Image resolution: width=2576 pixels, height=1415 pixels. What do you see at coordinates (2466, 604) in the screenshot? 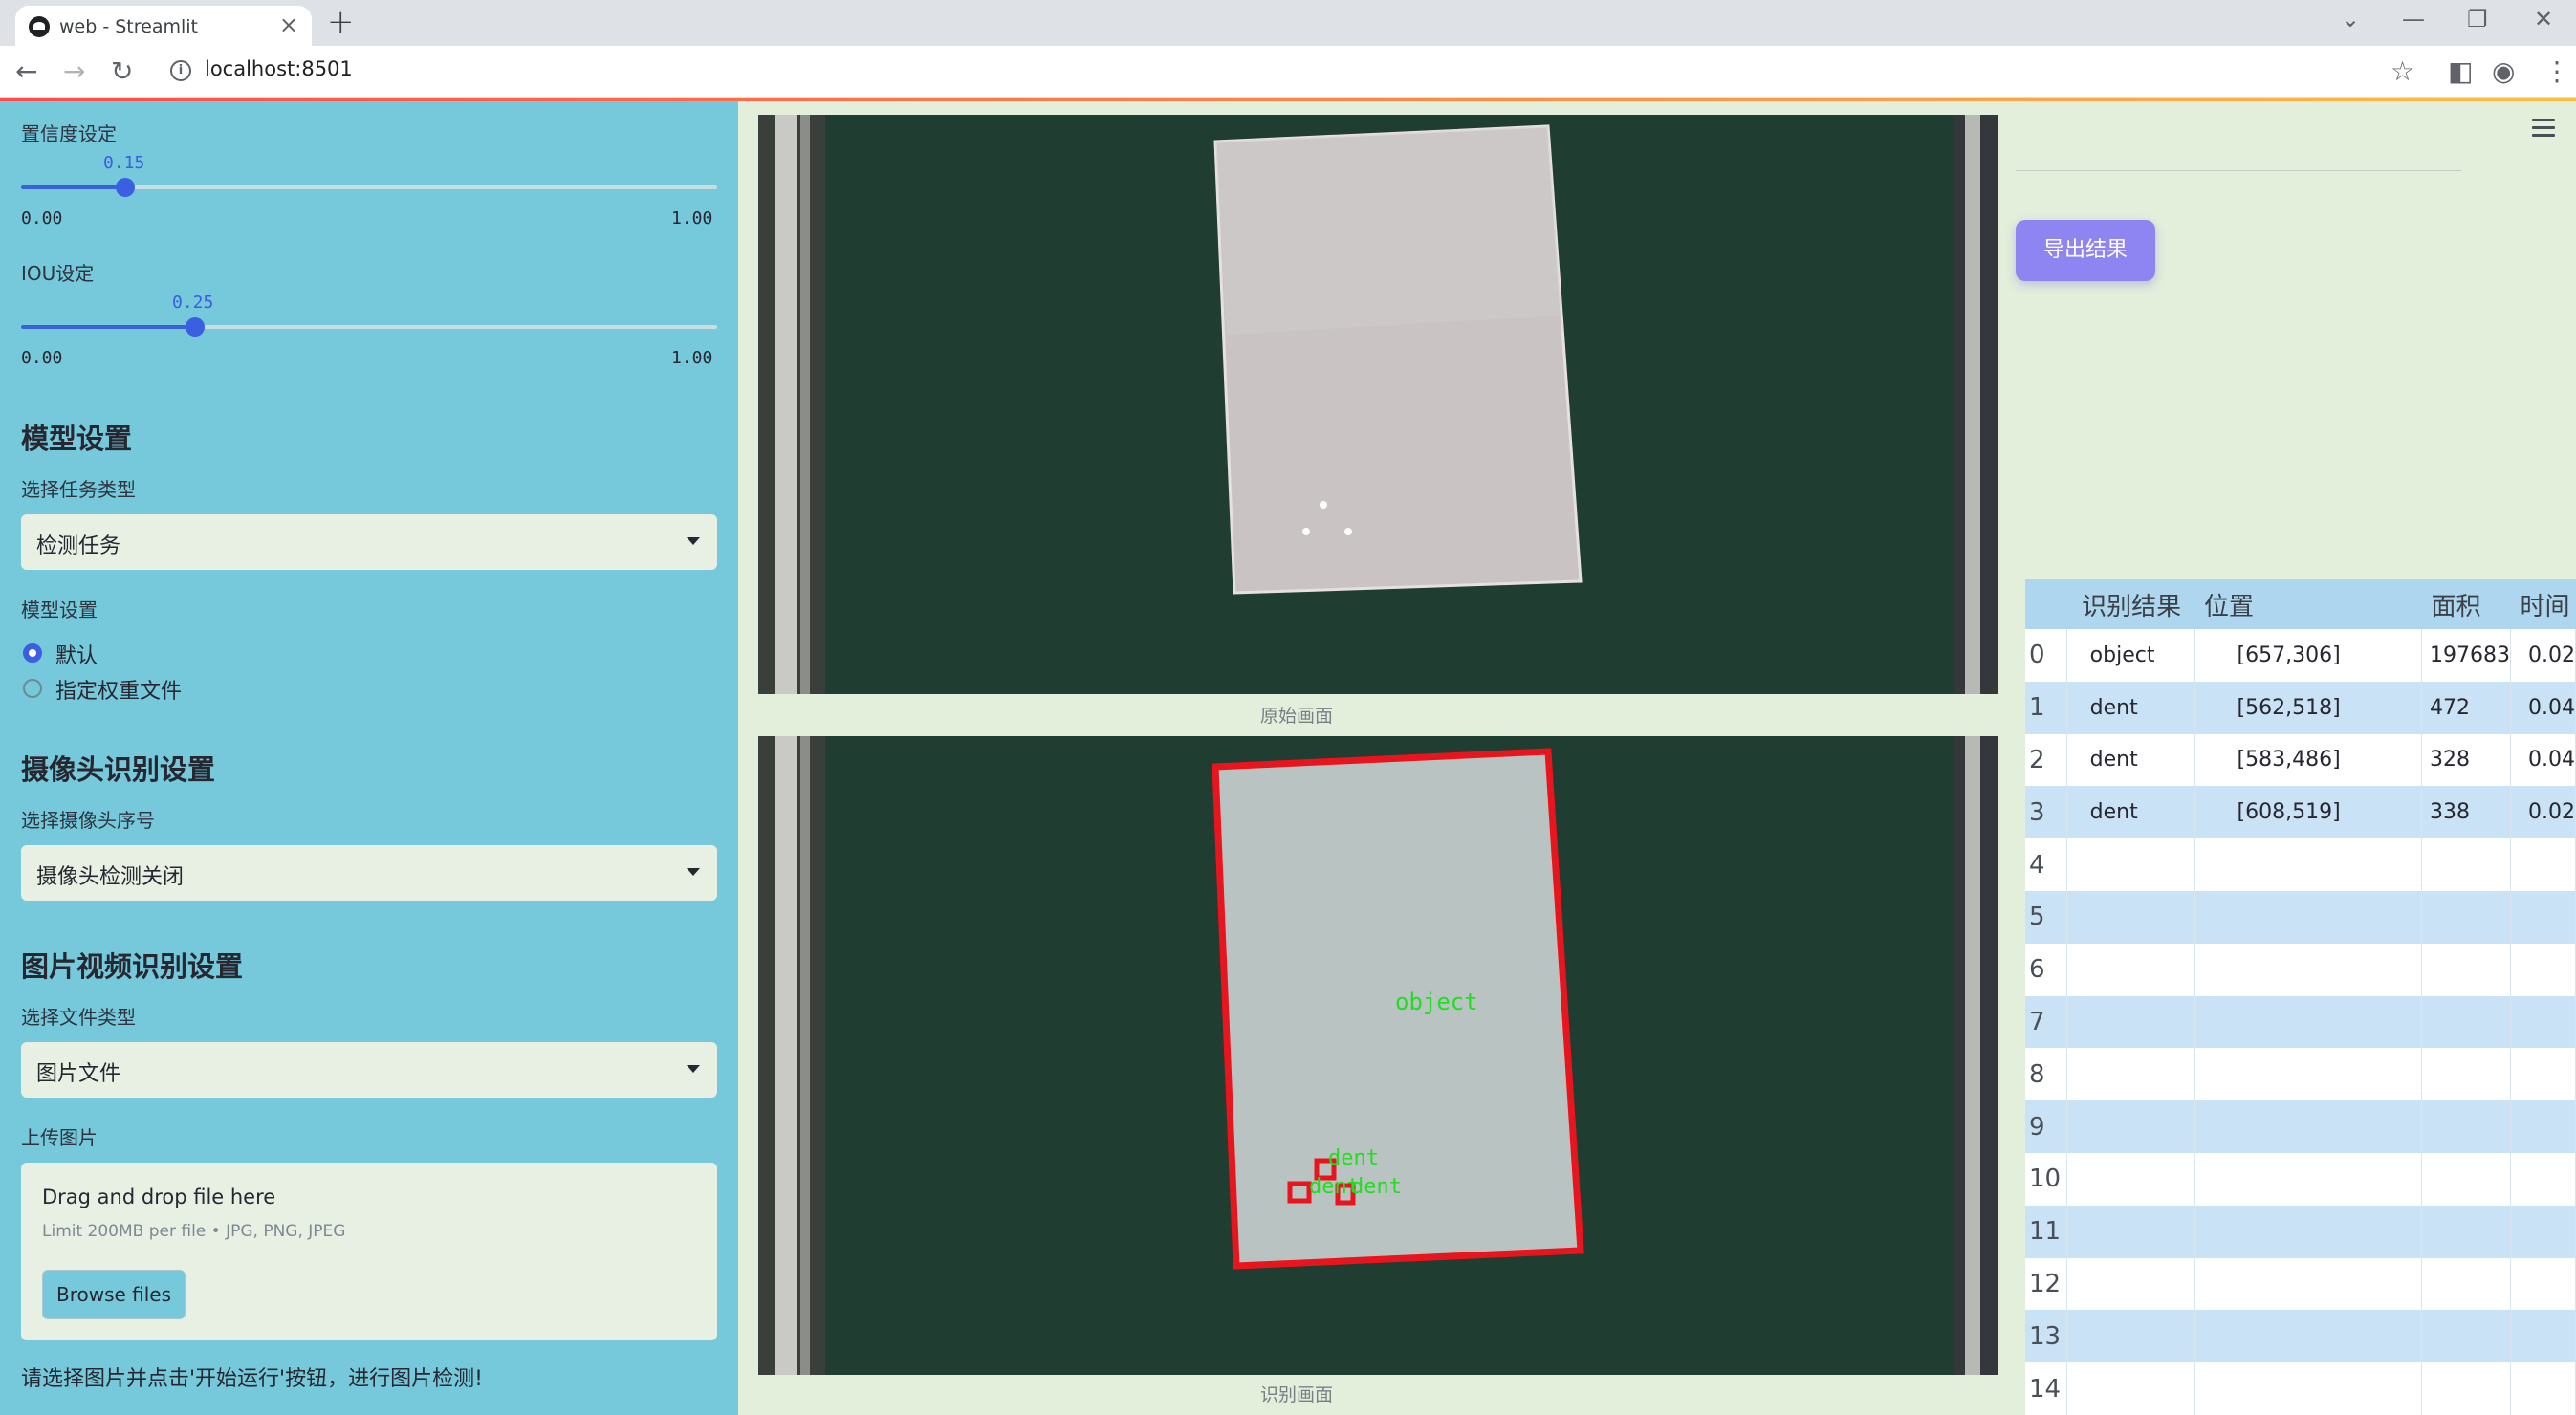
I see `header-area: 面积` at bounding box center [2466, 604].